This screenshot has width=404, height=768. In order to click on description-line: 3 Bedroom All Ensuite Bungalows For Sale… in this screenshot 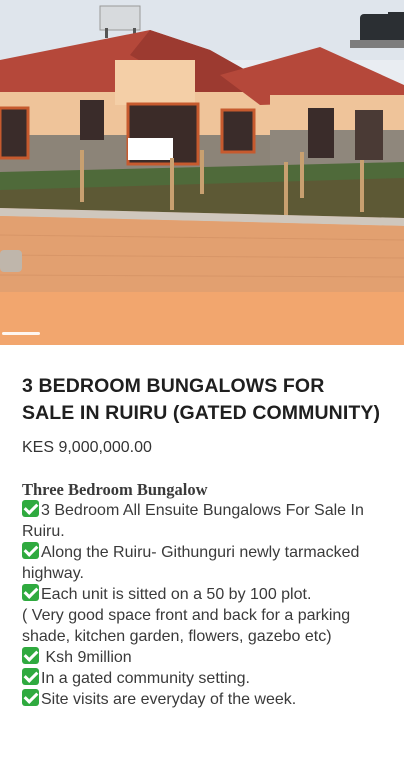, I will do `click(202, 521)`.